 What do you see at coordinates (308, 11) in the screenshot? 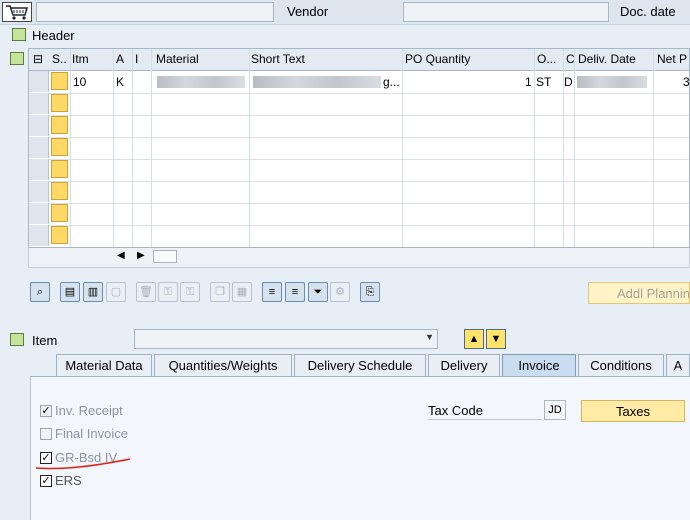
I see `vendor-label: Vendor` at bounding box center [308, 11].